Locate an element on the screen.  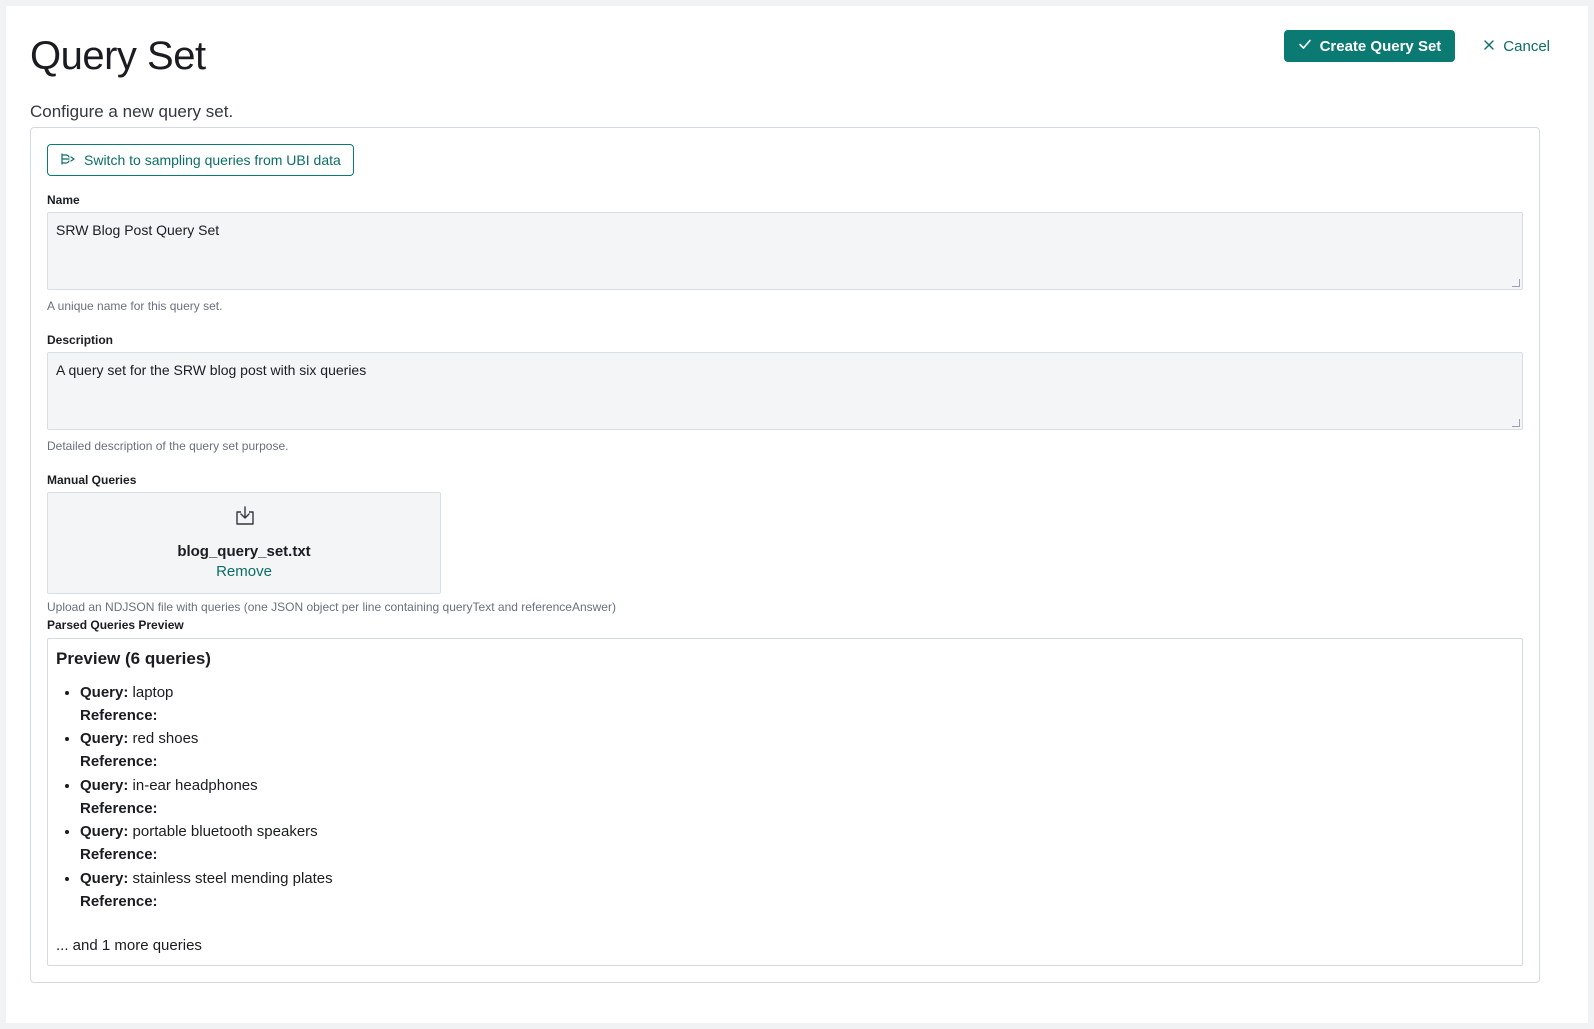
header-actions: Create Query Set Cancel is located at coordinates (1420, 46).